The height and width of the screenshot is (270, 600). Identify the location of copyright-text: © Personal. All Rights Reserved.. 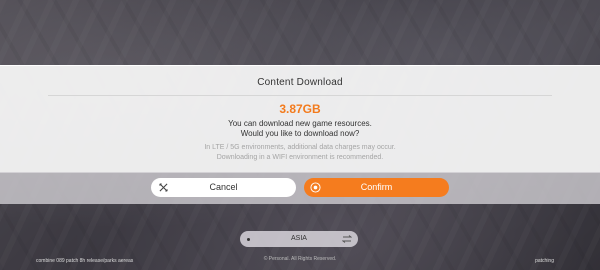
(300, 259).